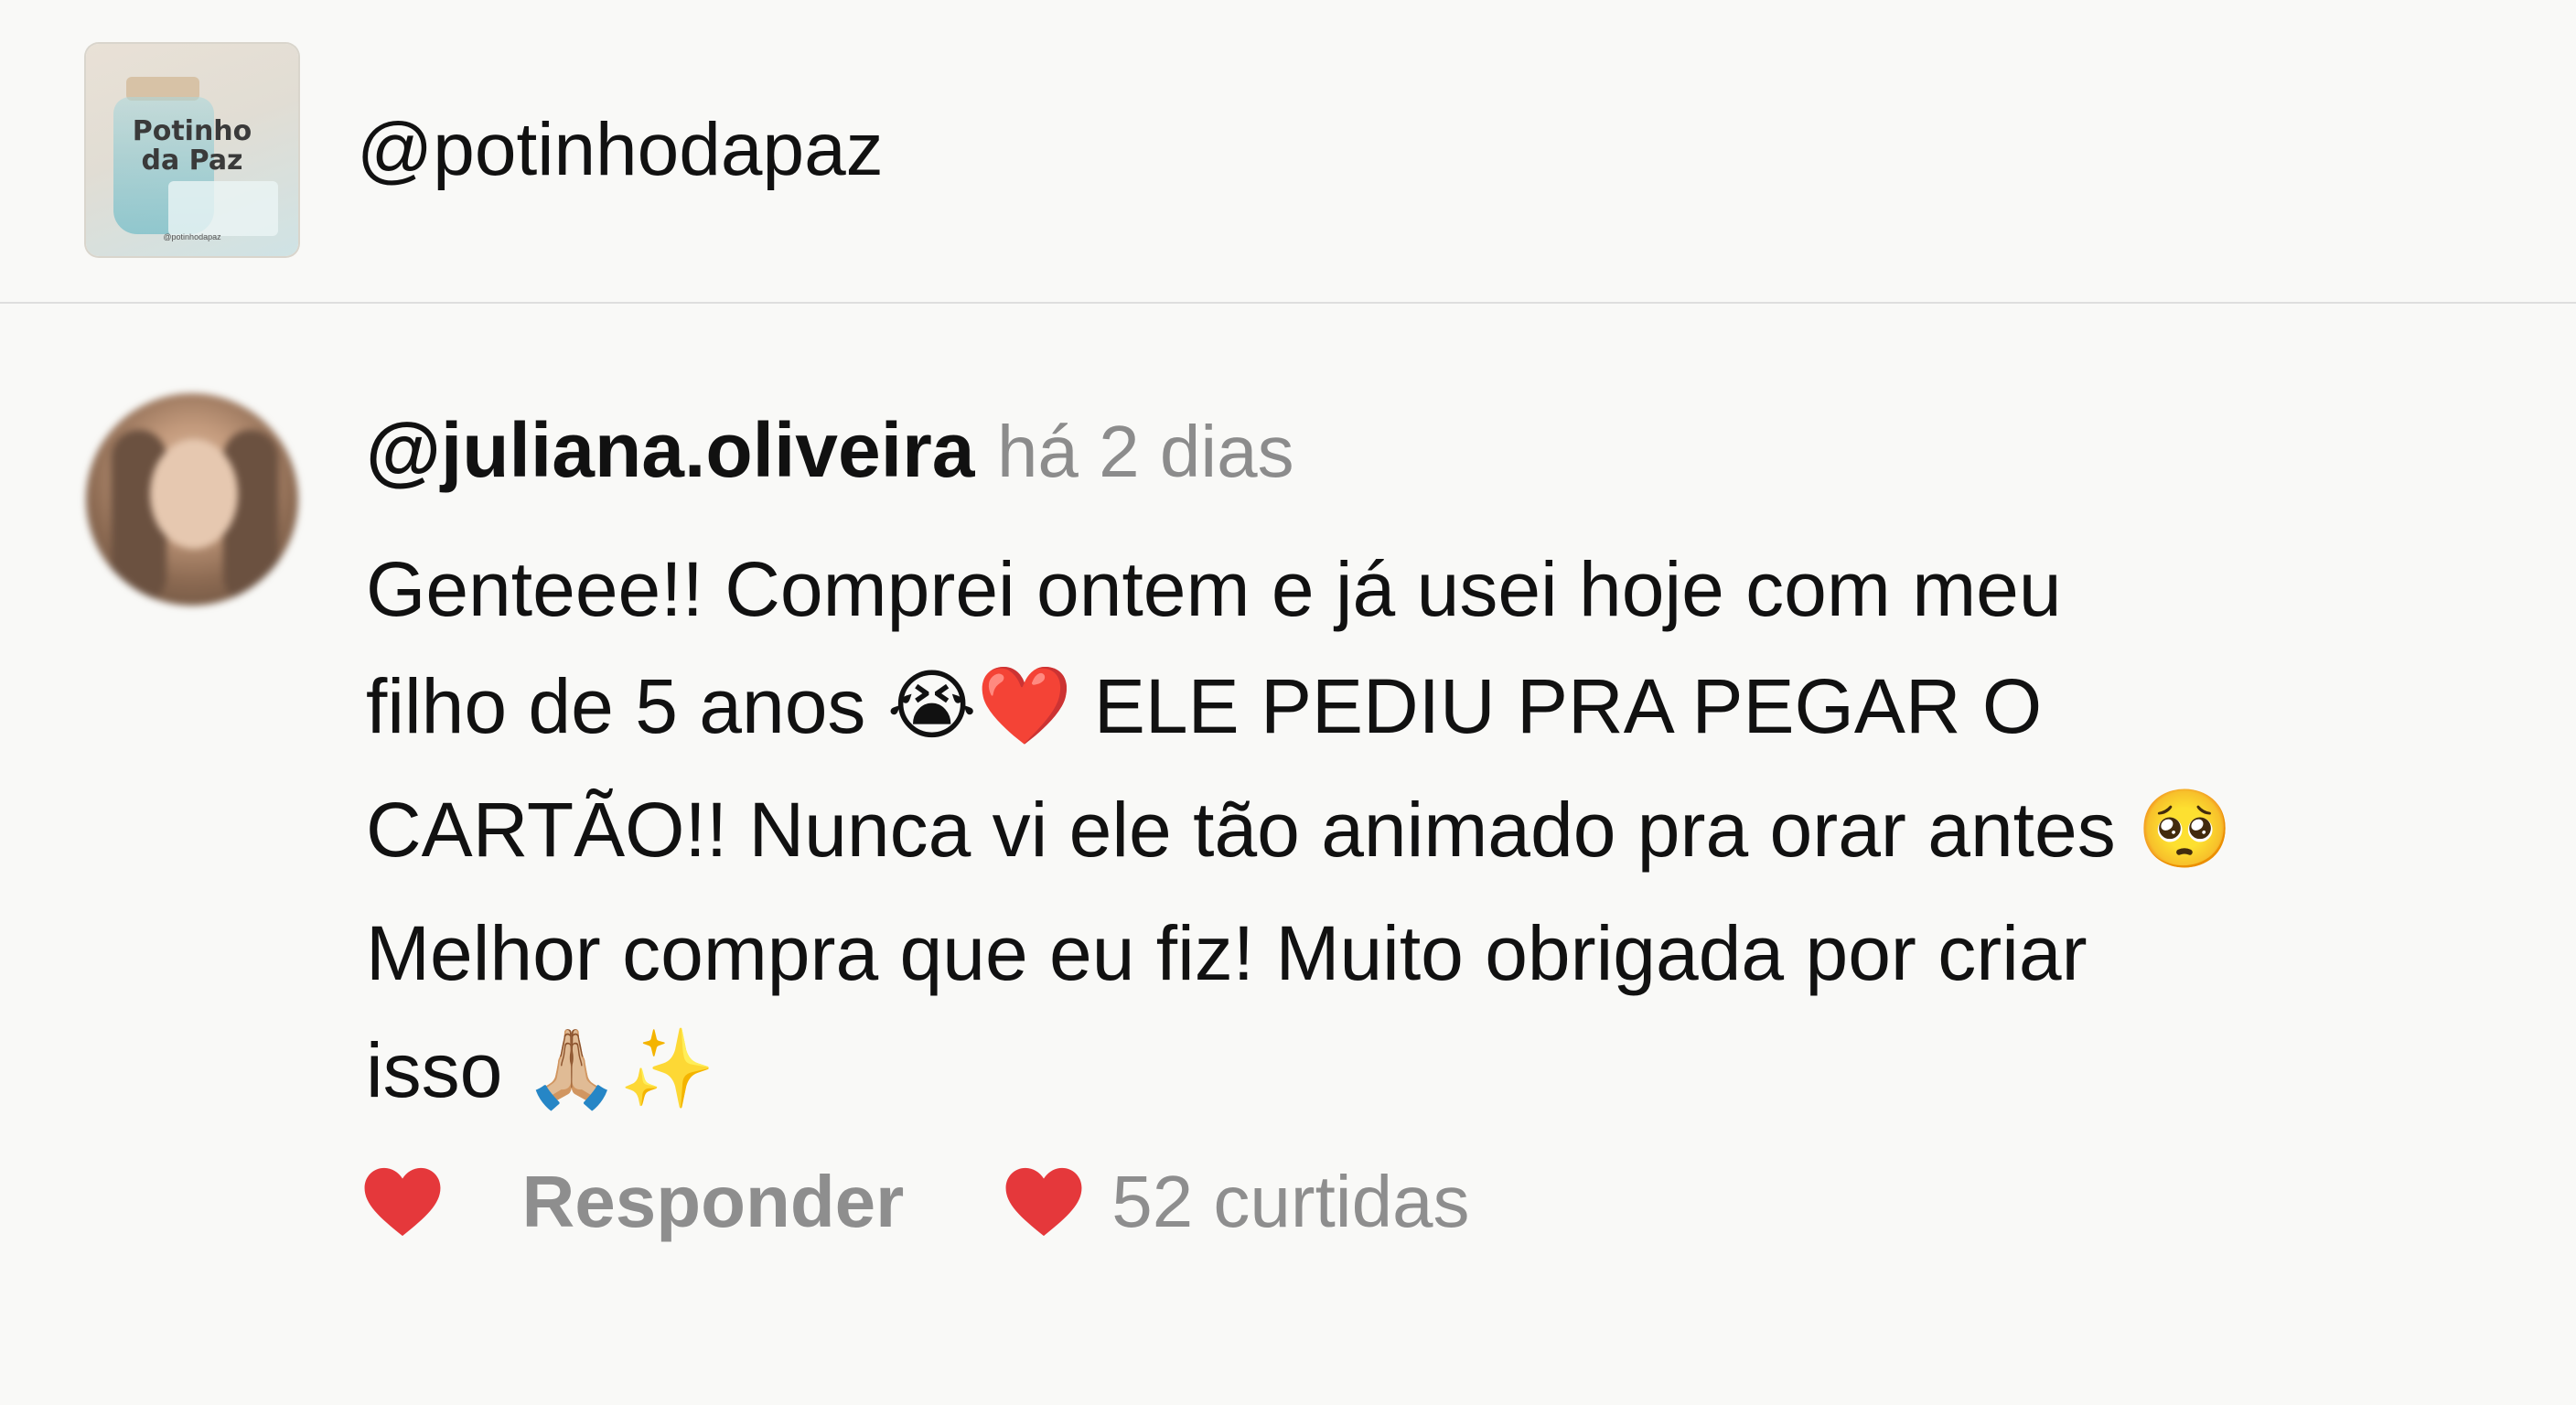 Image resolution: width=2576 pixels, height=1405 pixels. Describe the element at coordinates (192, 237) in the screenshot. I see `logo-small-handle: @potinhodapaz` at that location.